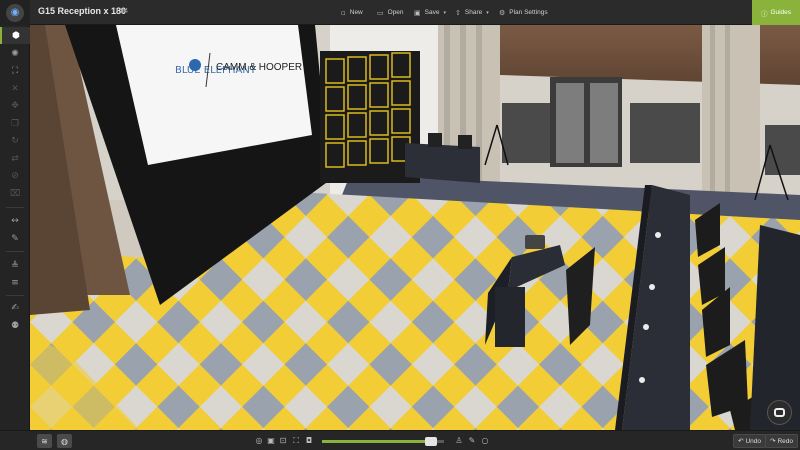 The image size is (800, 450). What do you see at coordinates (309, 440) in the screenshot?
I see `camera-icon: ◘` at bounding box center [309, 440].